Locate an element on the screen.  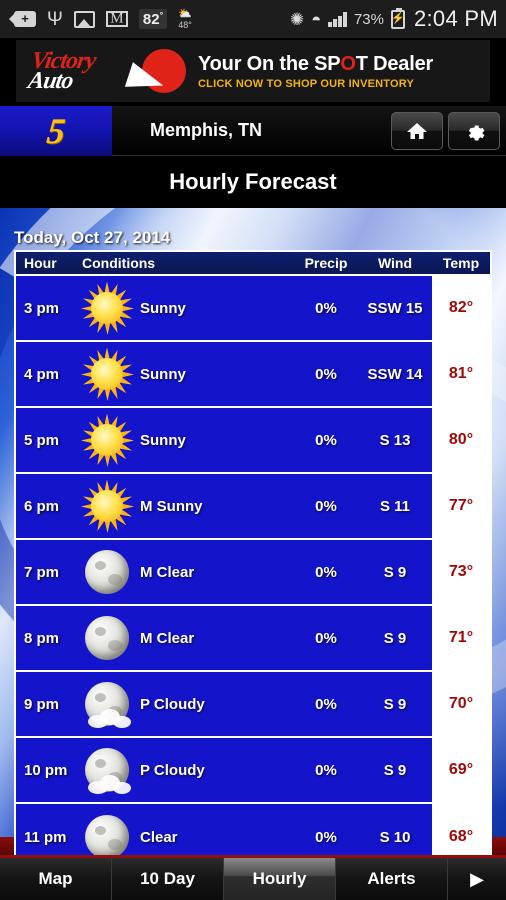
status-temp-value: 82 is located at coordinates (151, 19).